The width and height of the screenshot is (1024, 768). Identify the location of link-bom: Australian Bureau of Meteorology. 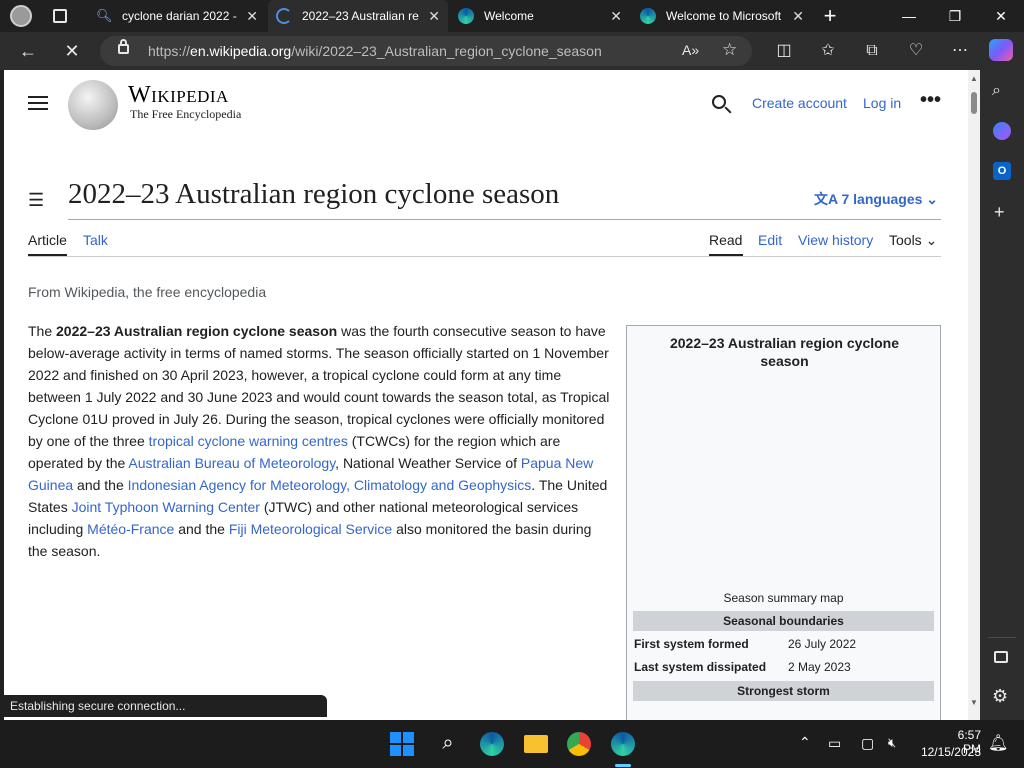
(231, 463).